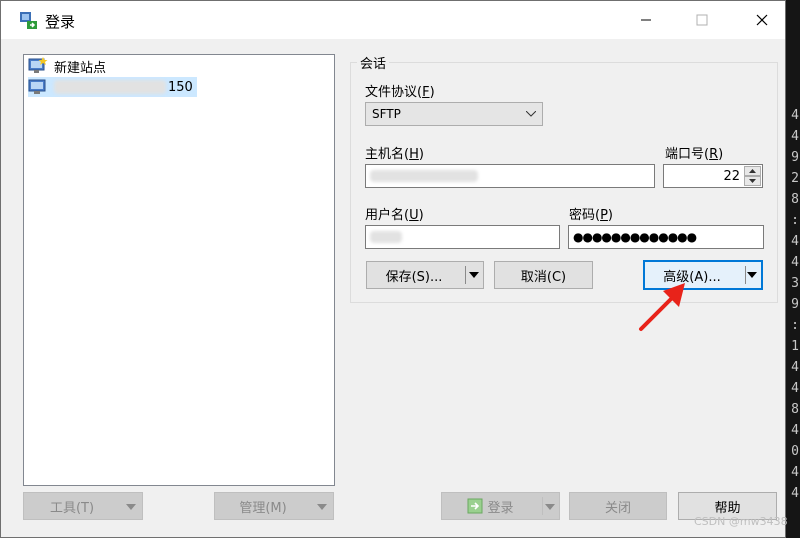  I want to click on close-window-button, so click(762, 20).